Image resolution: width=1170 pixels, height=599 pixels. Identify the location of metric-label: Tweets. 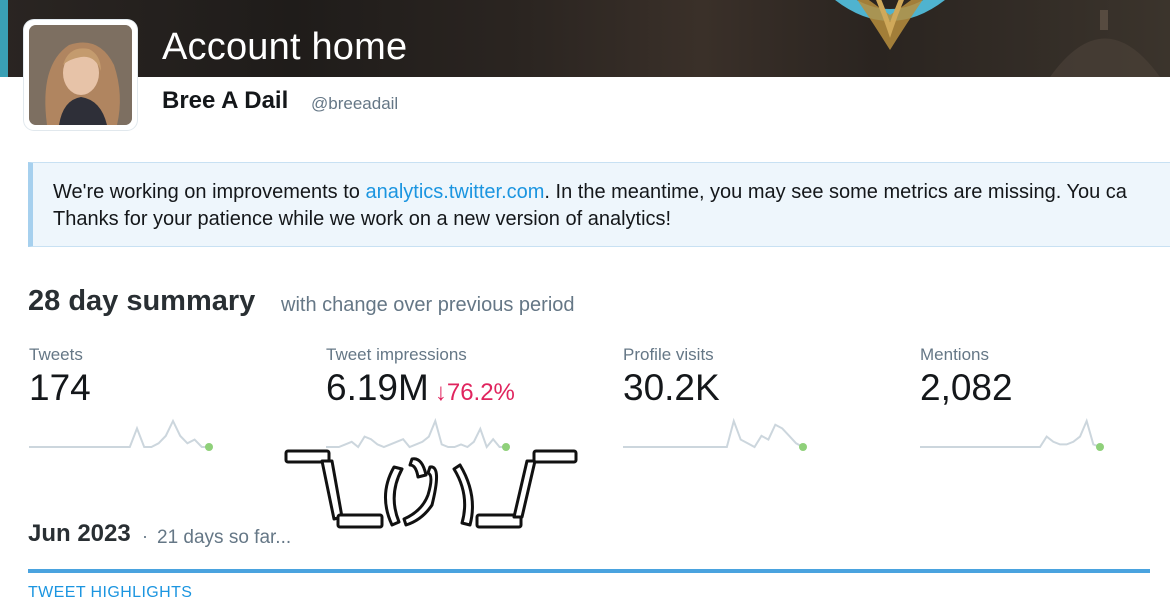
(56, 354).